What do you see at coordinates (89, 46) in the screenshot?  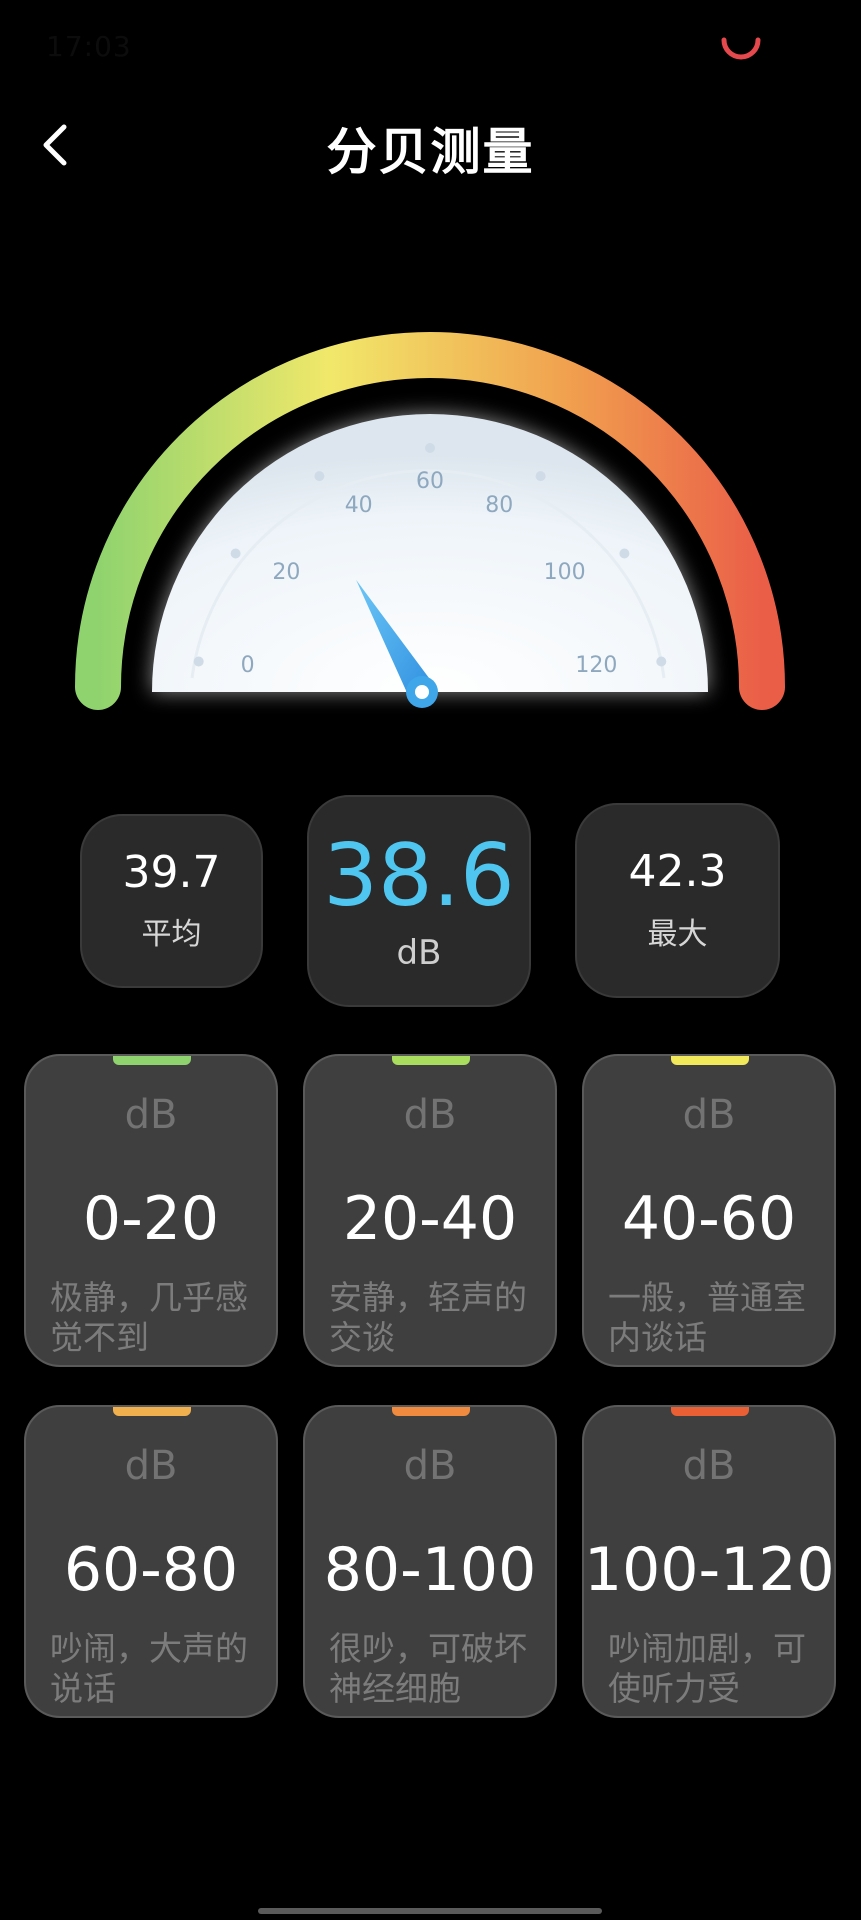 I see `status-bar-time: 17:03` at bounding box center [89, 46].